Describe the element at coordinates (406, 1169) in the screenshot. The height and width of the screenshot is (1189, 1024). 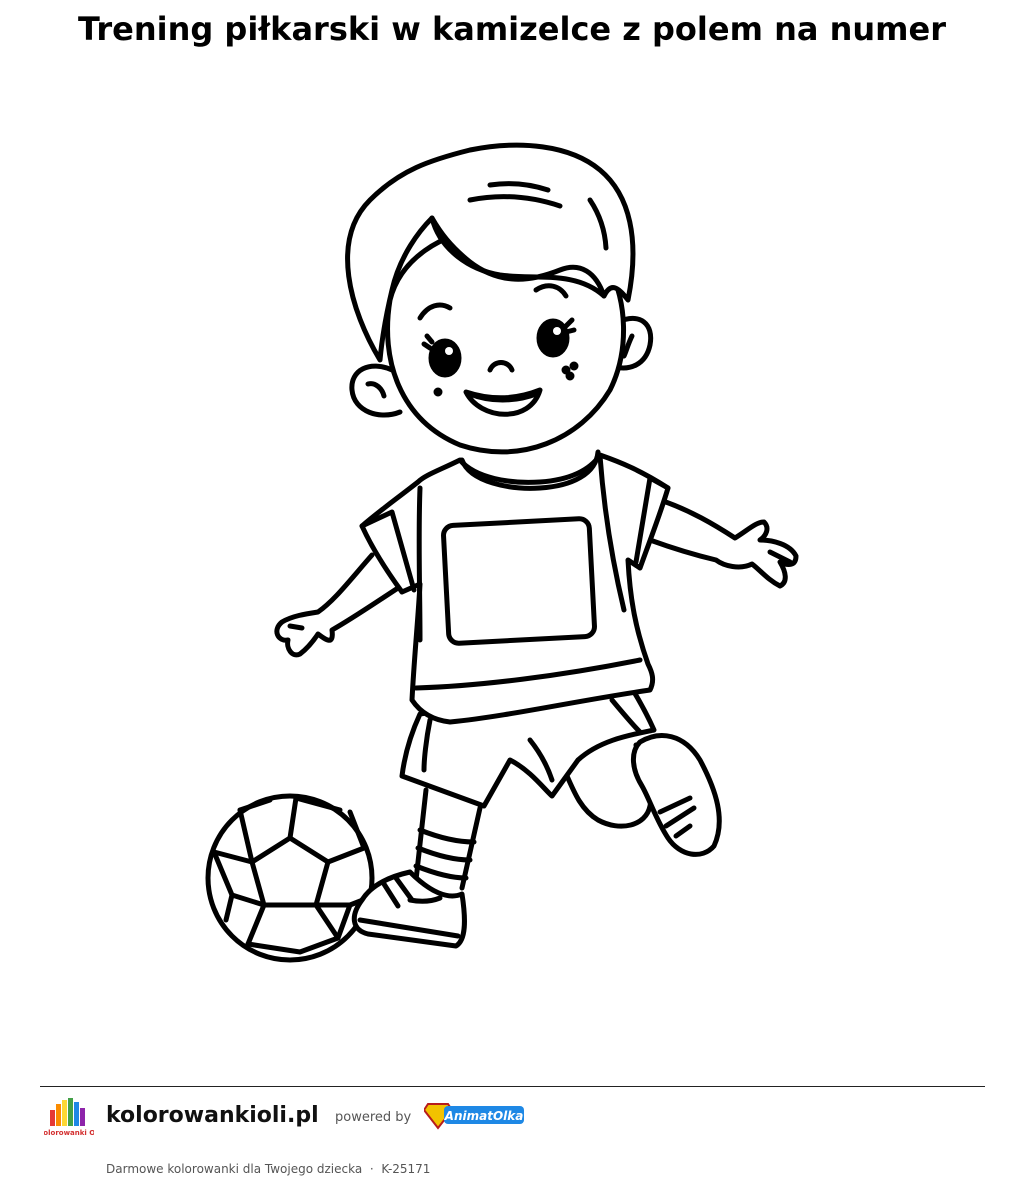
I see `page-code: K-25171` at that location.